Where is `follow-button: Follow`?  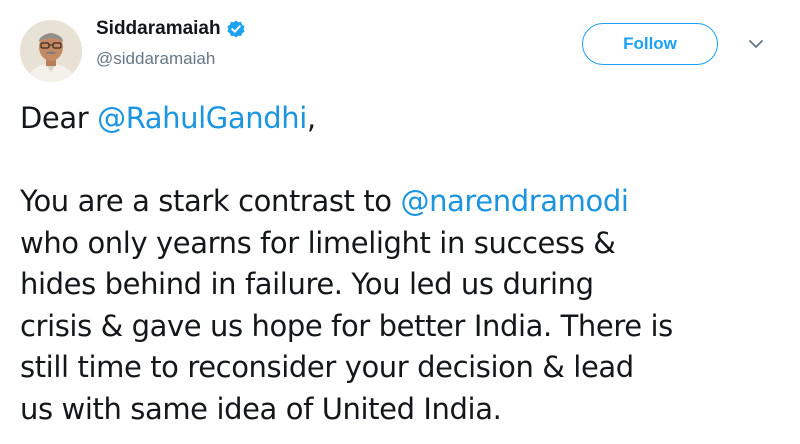 follow-button: Follow is located at coordinates (650, 44).